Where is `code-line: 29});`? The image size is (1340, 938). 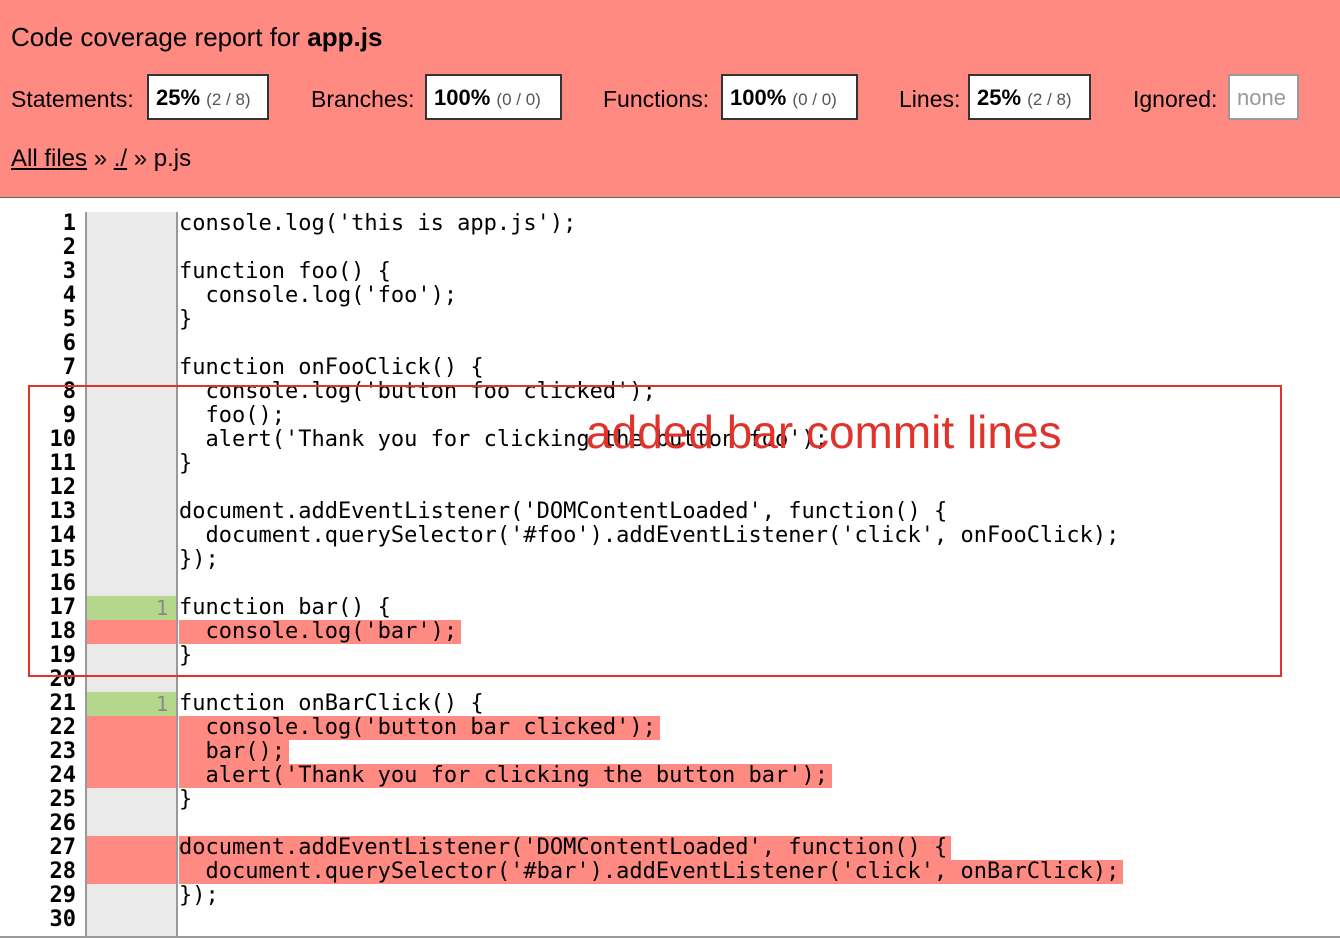
code-line: 29}); is located at coordinates (670, 896).